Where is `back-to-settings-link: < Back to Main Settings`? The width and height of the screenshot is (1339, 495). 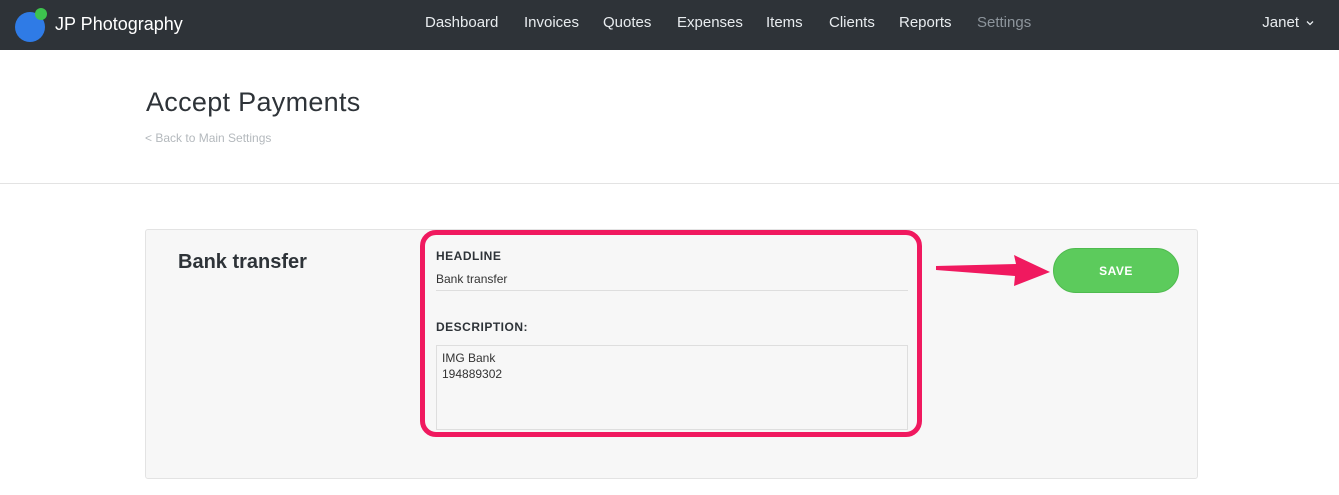 back-to-settings-link: < Back to Main Settings is located at coordinates (208, 138).